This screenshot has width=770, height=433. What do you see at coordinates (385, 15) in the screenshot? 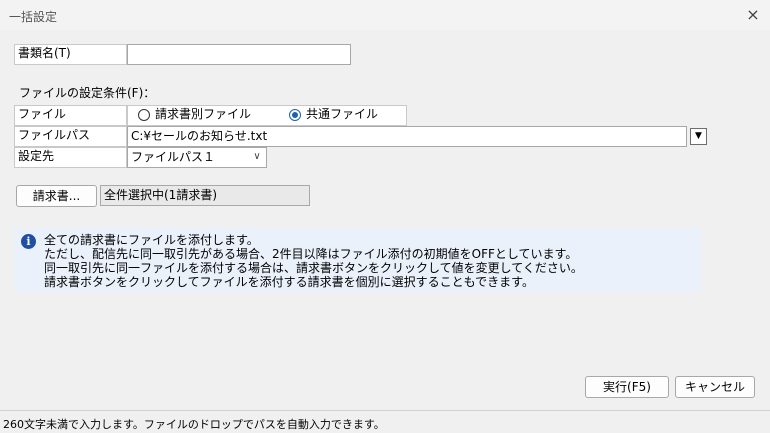
I see `title-bar: 一括設定 ×` at bounding box center [385, 15].